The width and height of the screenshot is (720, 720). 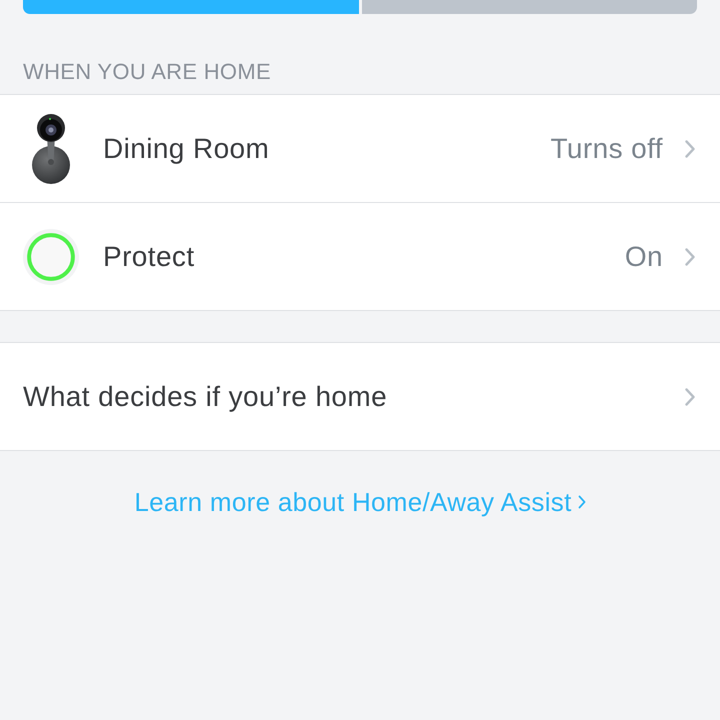 What do you see at coordinates (606, 148) in the screenshot?
I see `device-status: Turns off` at bounding box center [606, 148].